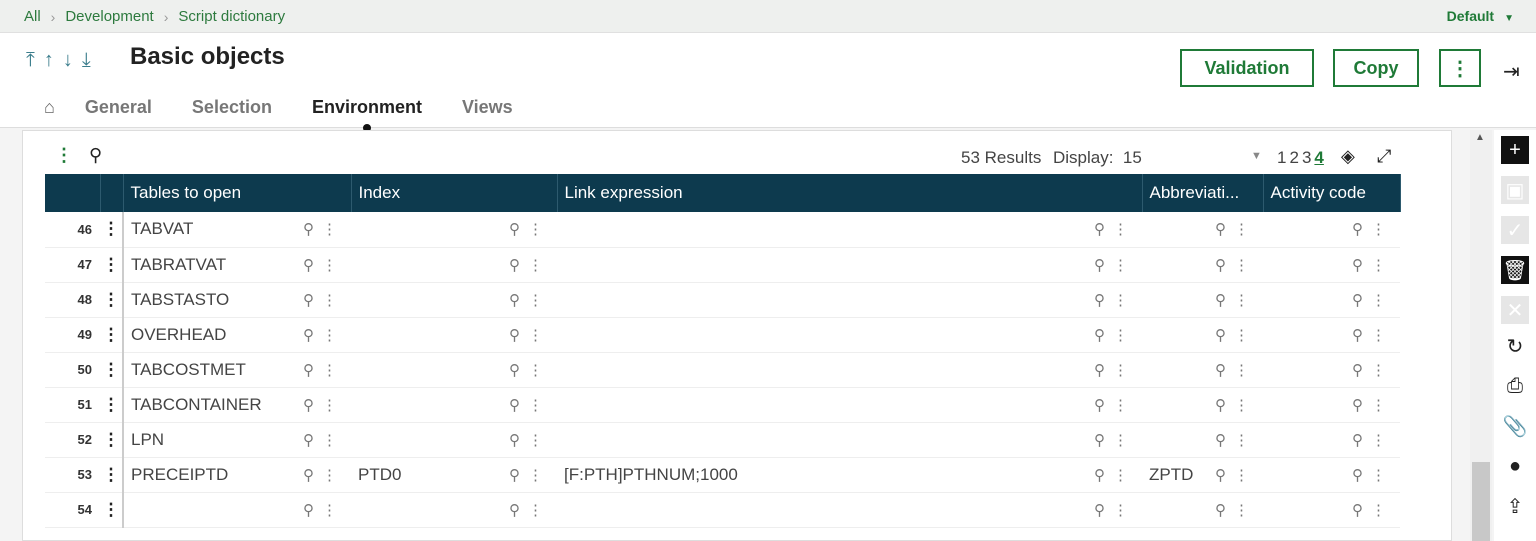  What do you see at coordinates (722, 265) in the screenshot?
I see `table-row: 47 ⋮ TABRATVAT ⚲ ⋮ ⚲ ⋮ ⚲ ⋮ ⚲ ⋮ ⚲ ⋮` at bounding box center [722, 265].